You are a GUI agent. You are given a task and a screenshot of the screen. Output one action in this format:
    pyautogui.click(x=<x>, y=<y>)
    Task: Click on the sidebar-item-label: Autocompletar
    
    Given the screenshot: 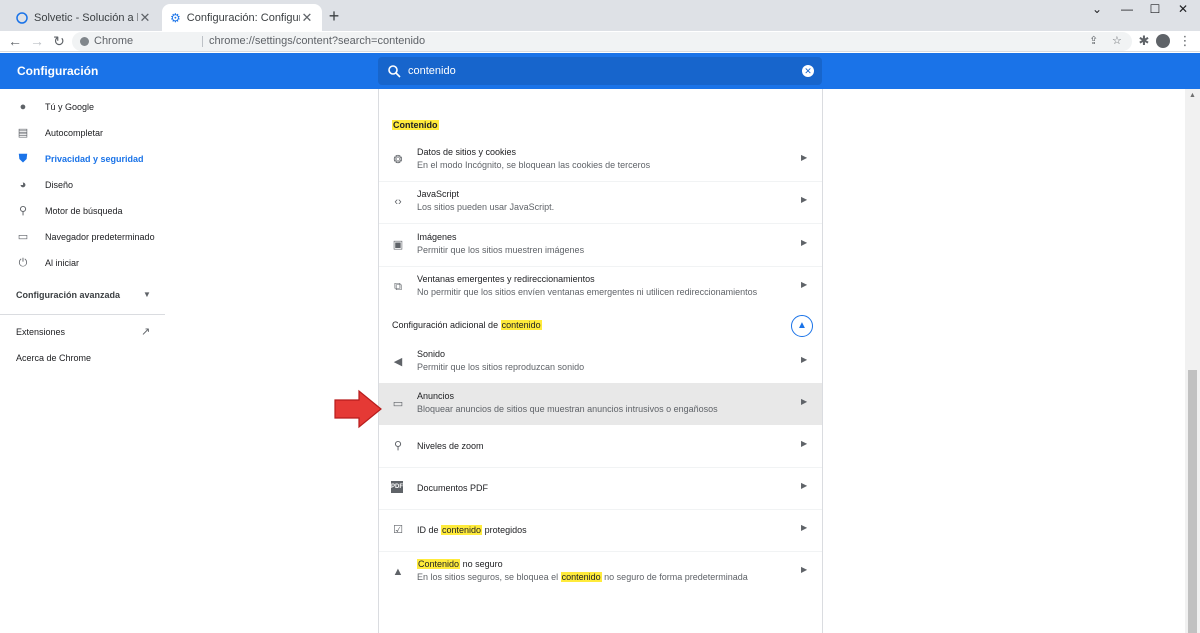 What is the action you would take?
    pyautogui.click(x=74, y=133)
    